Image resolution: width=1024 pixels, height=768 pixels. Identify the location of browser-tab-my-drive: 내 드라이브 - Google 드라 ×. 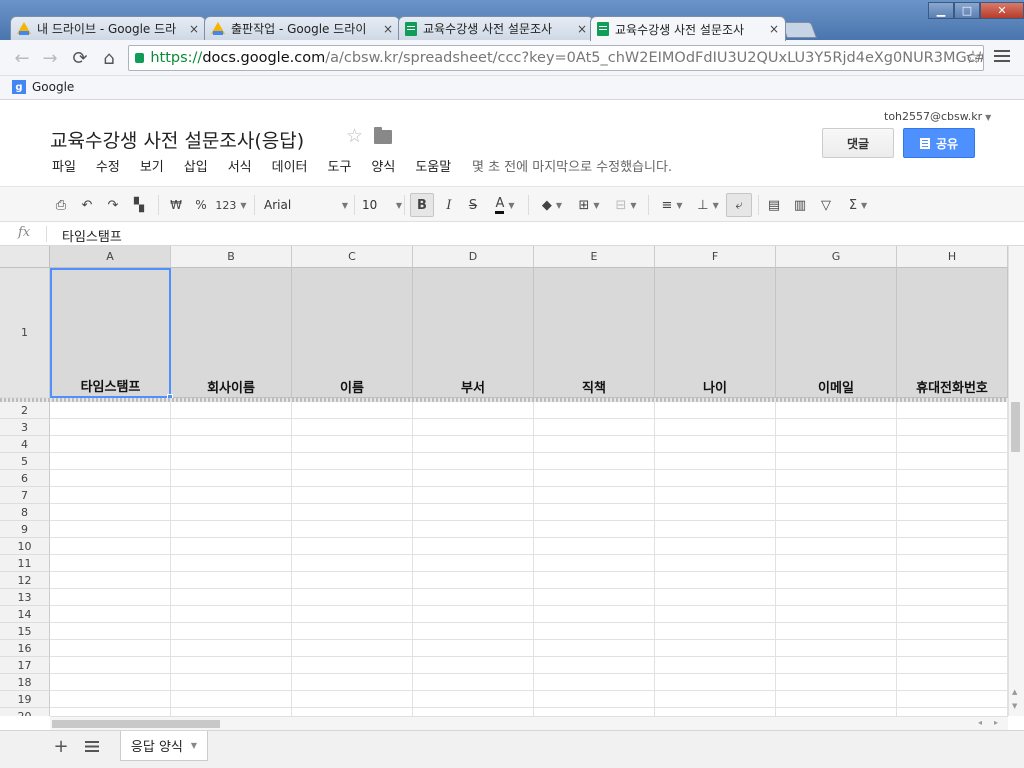
(108, 28).